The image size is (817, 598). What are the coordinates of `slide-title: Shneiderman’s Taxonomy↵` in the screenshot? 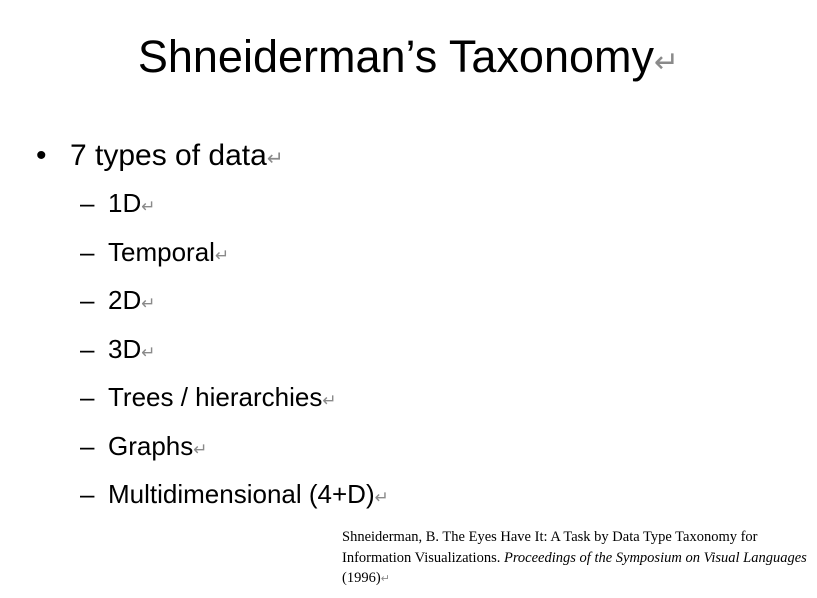 It's located at (408, 60).